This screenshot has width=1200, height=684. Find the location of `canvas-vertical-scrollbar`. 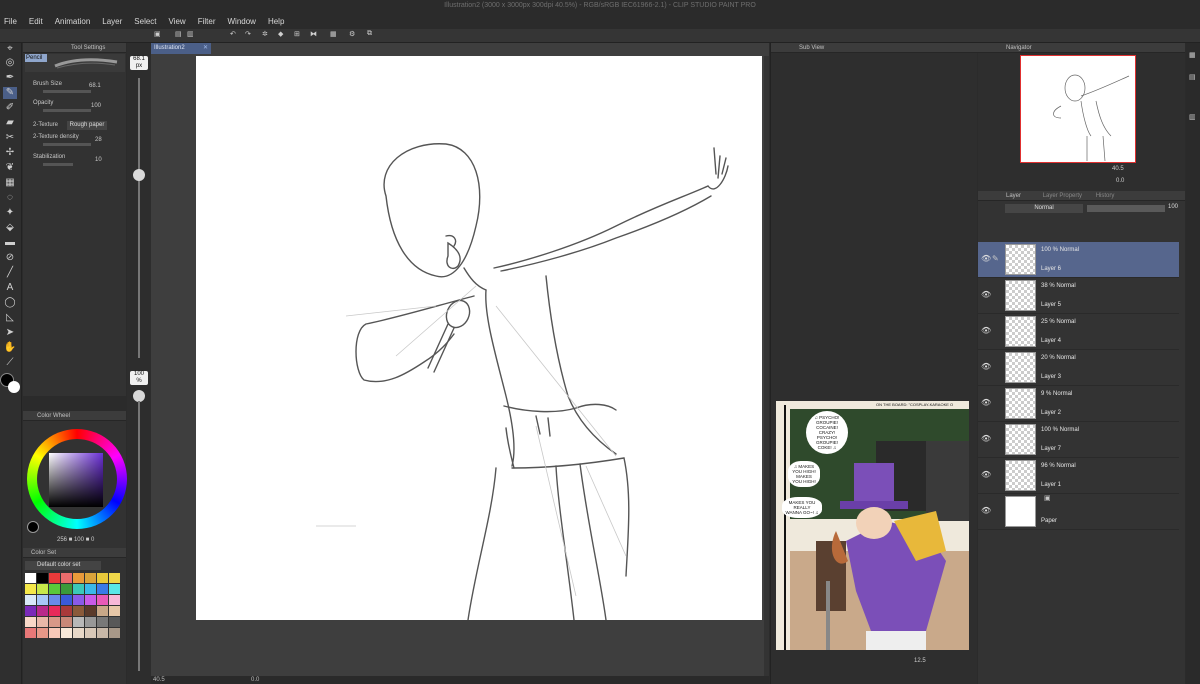

canvas-vertical-scrollbar is located at coordinates (766, 366).